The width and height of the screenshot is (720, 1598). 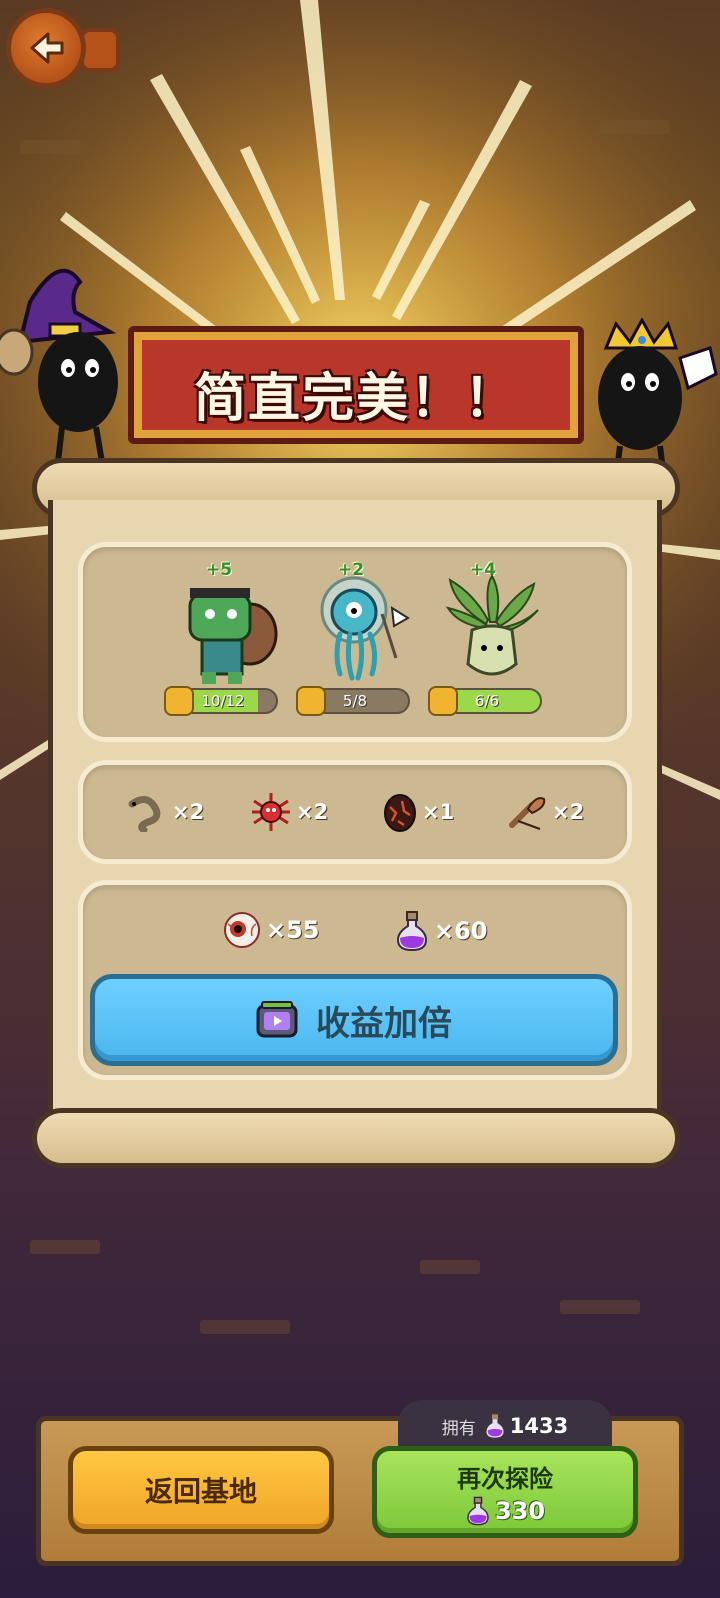 I want to click on resource-qty: ×55, so click(x=293, y=930).